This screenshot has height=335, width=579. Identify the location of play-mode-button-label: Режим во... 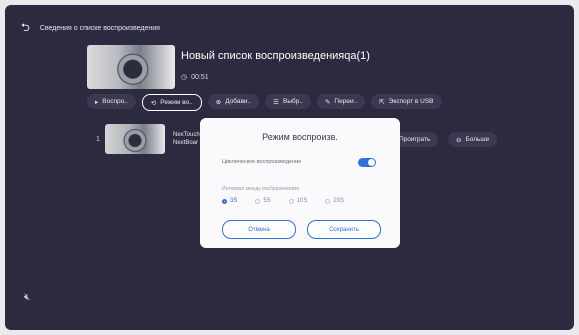
(176, 102).